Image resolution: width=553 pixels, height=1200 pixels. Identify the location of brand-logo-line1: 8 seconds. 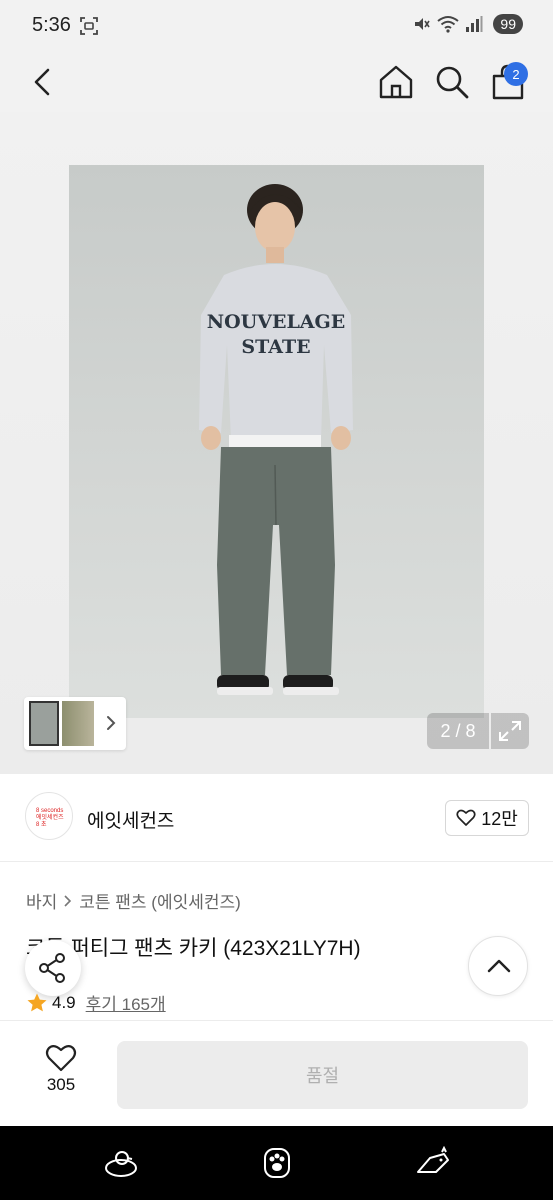
(50, 811).